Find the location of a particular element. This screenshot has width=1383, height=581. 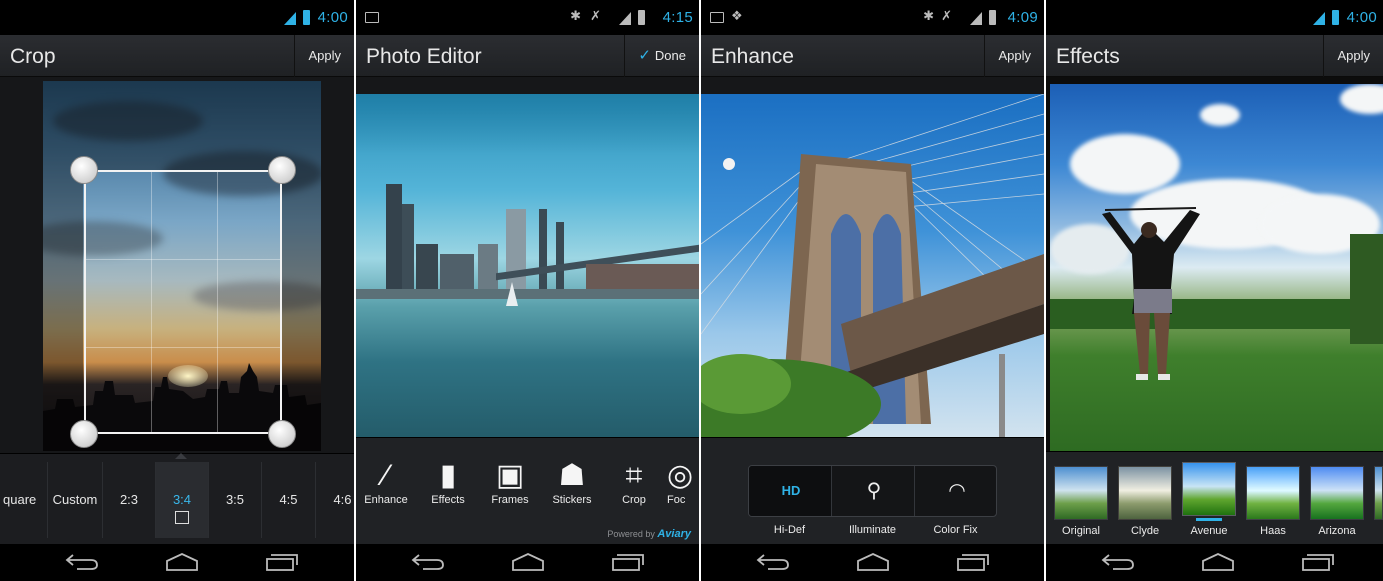

color-fix-icon: ◠ is located at coordinates (957, 491).